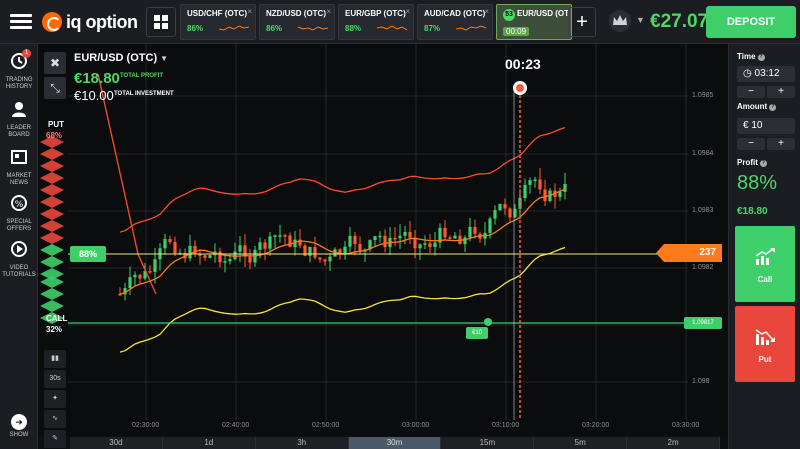 The image size is (800, 449). I want to click on amount-field: € 10, so click(766, 126).